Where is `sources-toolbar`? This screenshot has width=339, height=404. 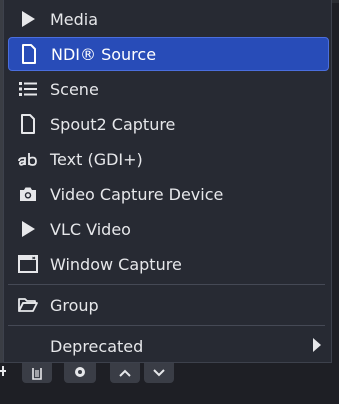 sources-toolbar is located at coordinates (169, 383).